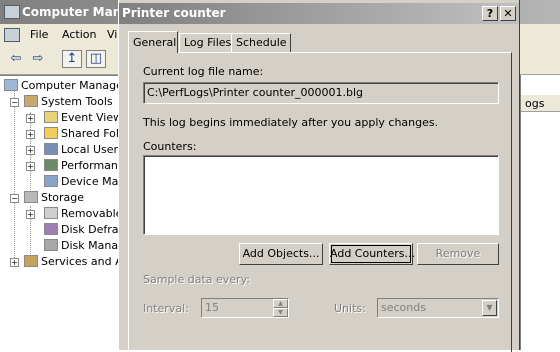 Image resolution: width=560 pixels, height=352 pixels. Describe the element at coordinates (261, 42) in the screenshot. I see `tab-schedule: Schedule` at that location.